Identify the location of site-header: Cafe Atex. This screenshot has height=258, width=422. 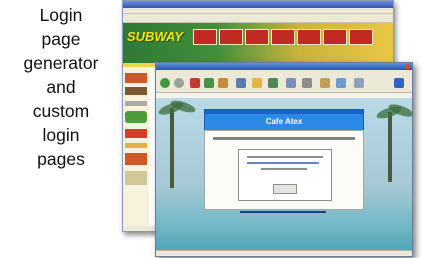
(284, 120).